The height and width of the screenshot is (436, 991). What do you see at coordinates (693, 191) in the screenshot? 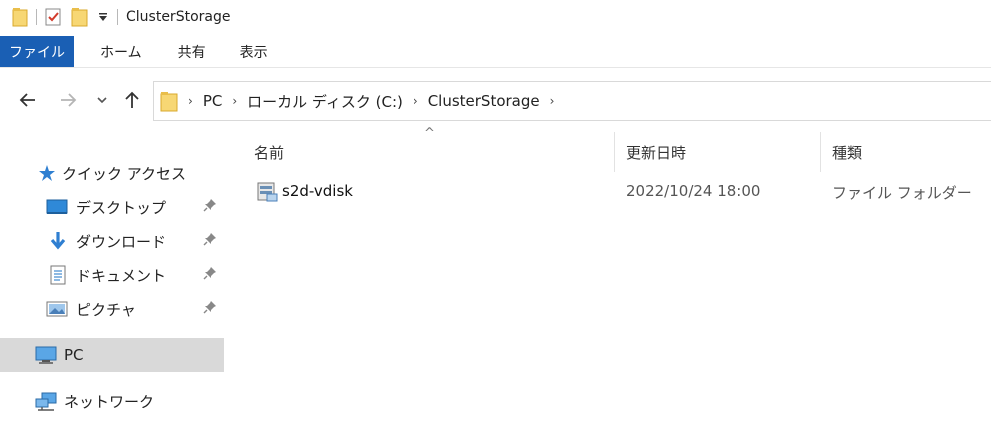
I see `file-modified: 2022/10/24 18:00` at bounding box center [693, 191].